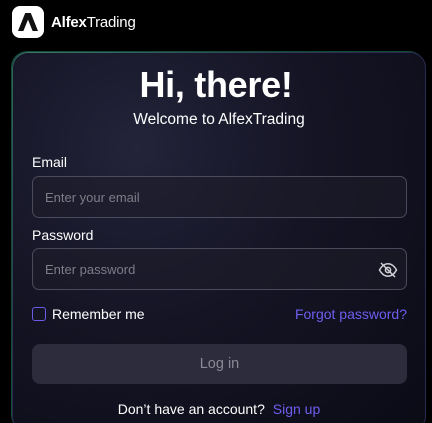  I want to click on signup-prompt: Don’t have an account?, so click(191, 409).